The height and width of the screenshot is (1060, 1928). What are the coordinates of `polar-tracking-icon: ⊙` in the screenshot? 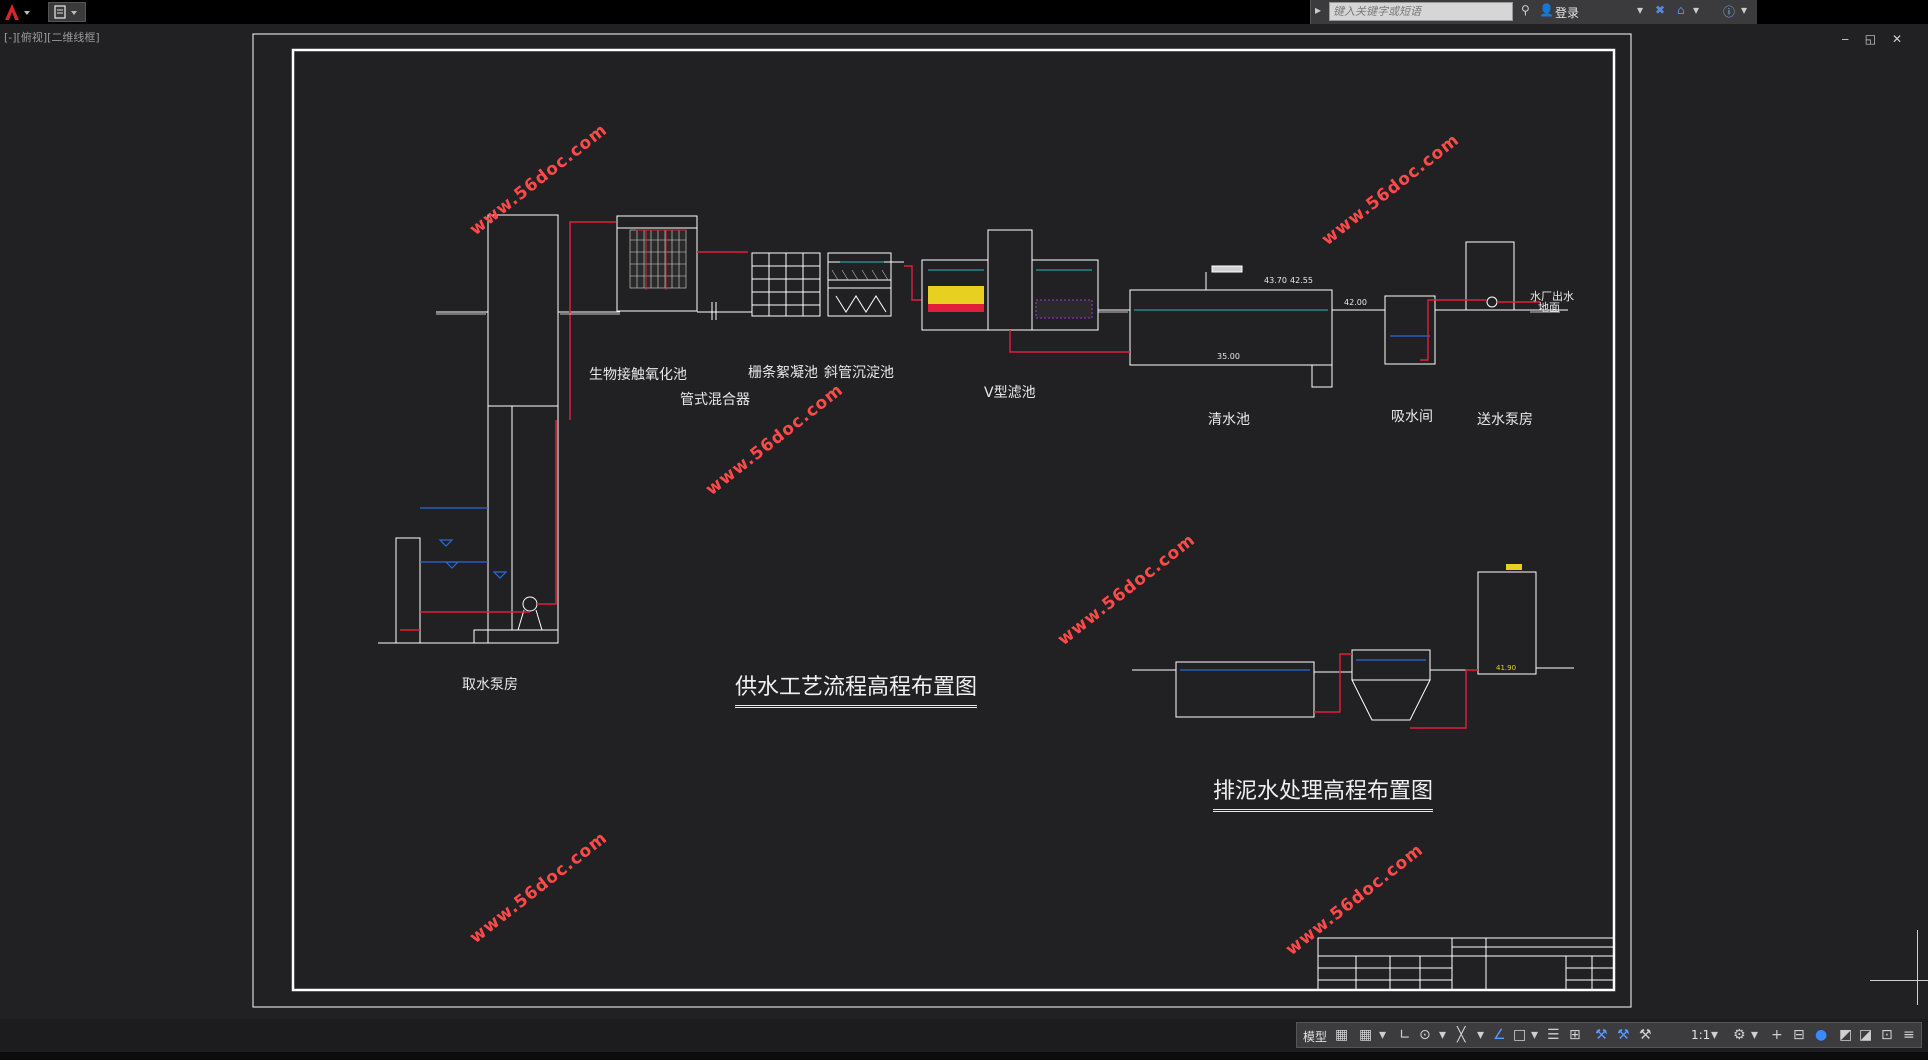 It's located at (1425, 1035).